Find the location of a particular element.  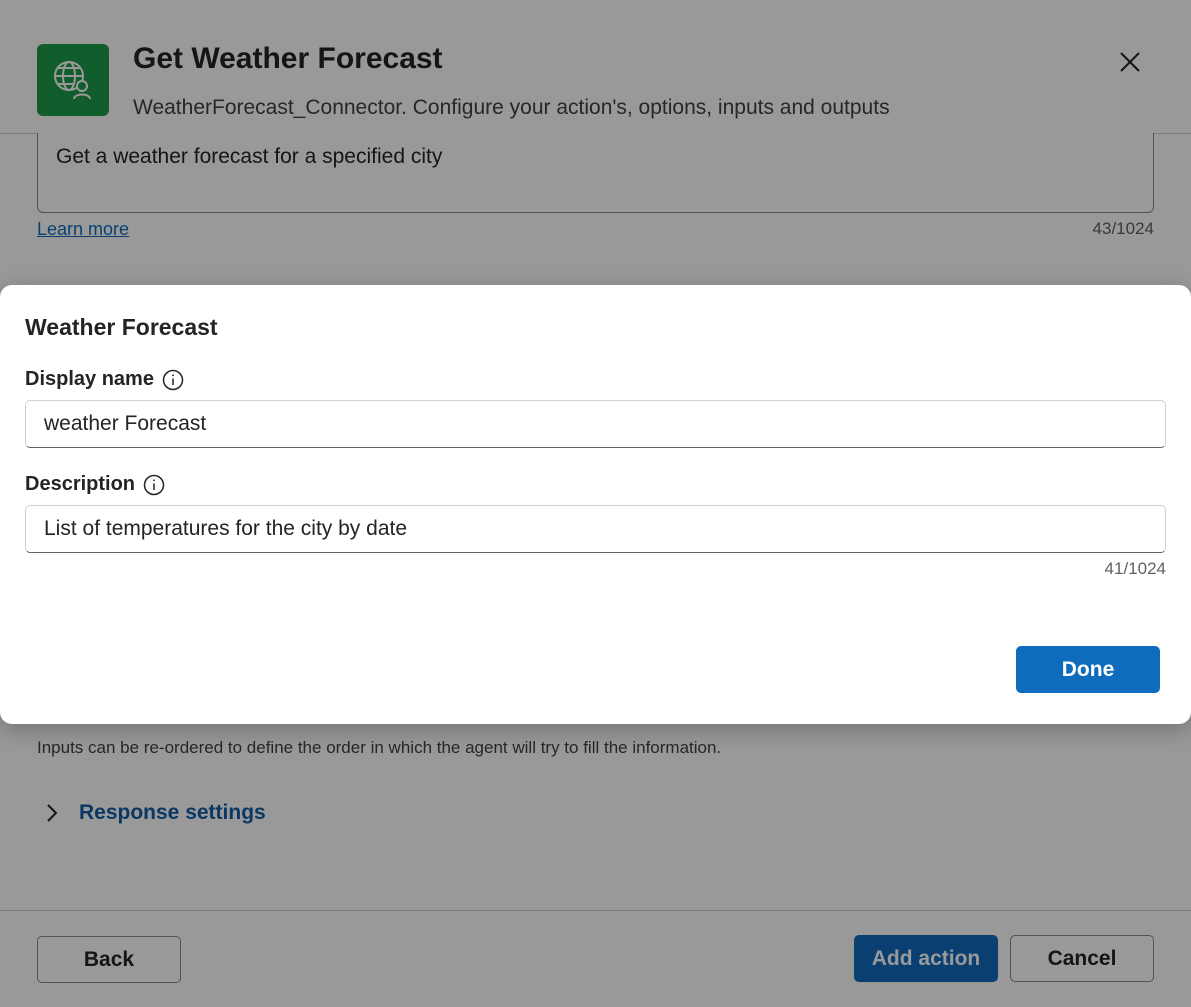

done-button: Done is located at coordinates (1088, 669).